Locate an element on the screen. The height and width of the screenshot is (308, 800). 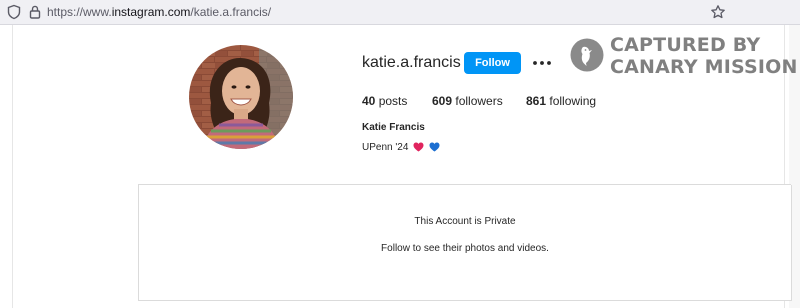
url-host: instagram.com is located at coordinates (151, 12).